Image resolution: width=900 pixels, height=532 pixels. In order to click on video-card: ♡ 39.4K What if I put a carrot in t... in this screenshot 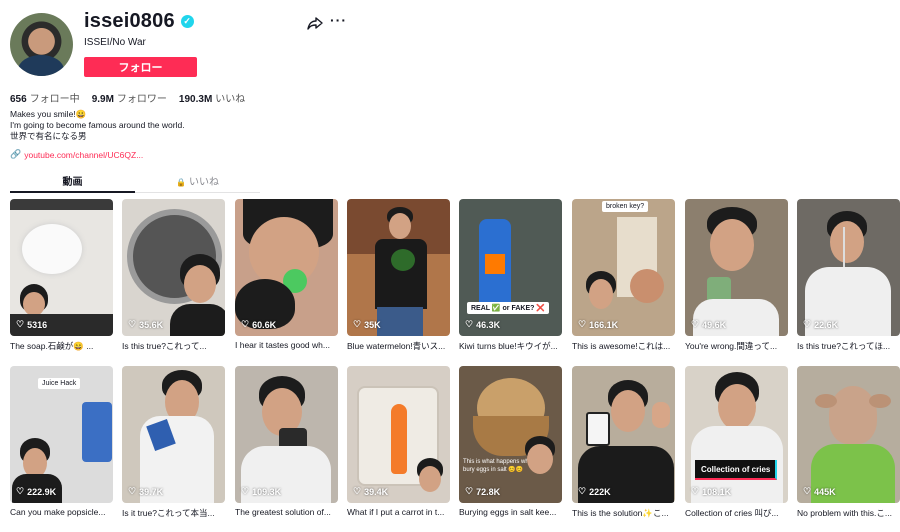, I will do `click(398, 441)`.